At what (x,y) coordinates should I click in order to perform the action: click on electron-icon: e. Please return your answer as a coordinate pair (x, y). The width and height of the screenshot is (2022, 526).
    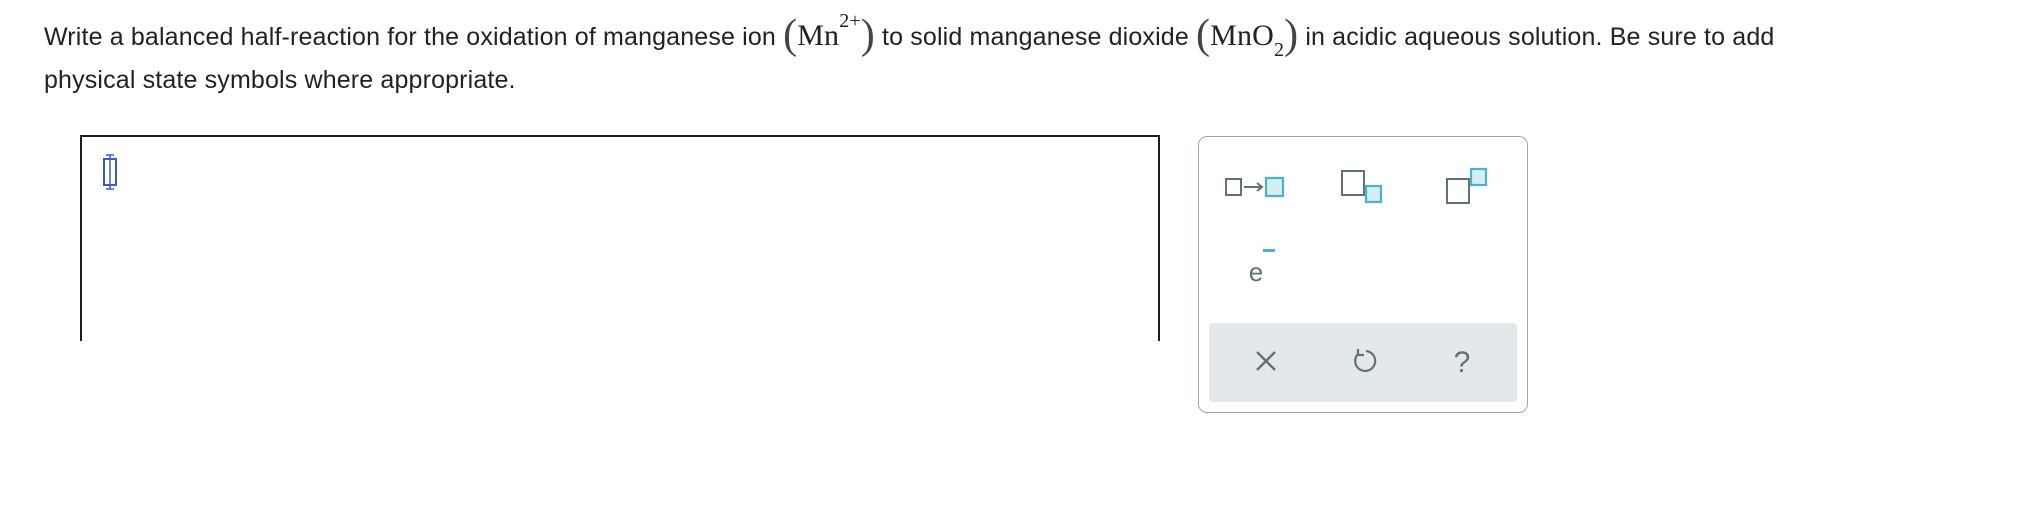
    Looking at the image, I should click on (1261, 268).